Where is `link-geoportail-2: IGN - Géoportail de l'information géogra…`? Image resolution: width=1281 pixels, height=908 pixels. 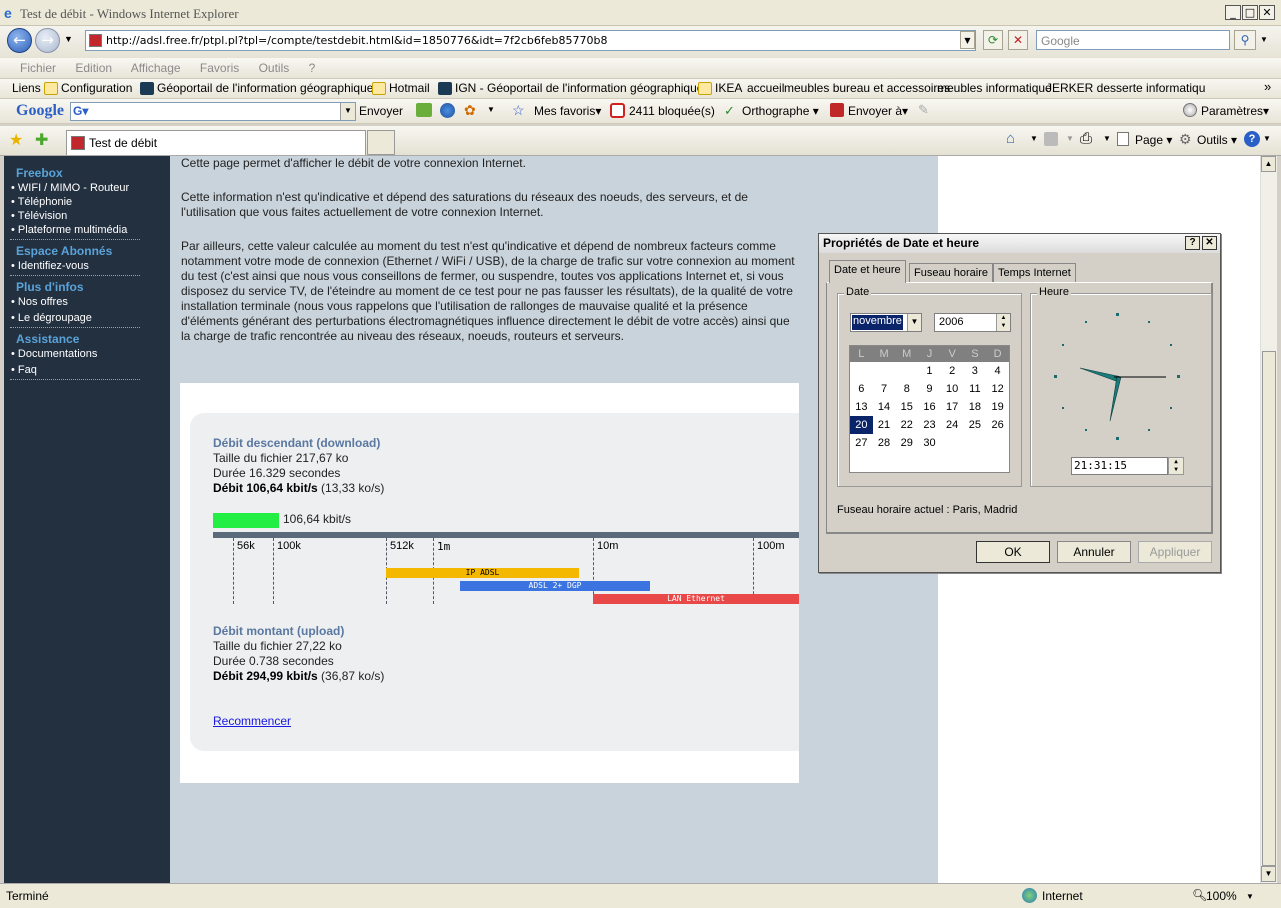 link-geoportail-2: IGN - Géoportail de l'information géogra… is located at coordinates (574, 88).